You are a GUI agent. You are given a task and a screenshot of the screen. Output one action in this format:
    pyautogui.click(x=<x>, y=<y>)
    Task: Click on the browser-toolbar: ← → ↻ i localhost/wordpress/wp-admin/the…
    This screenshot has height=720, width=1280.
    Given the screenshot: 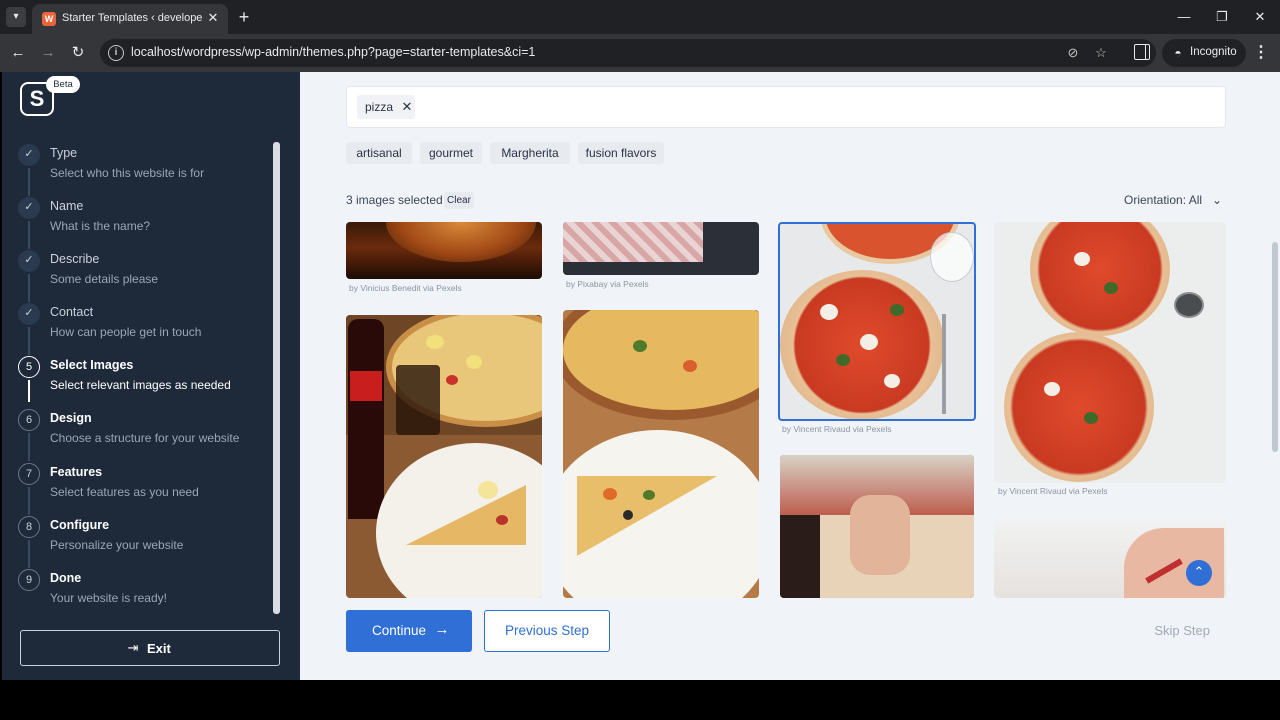 What is the action you would take?
    pyautogui.click(x=640, y=53)
    